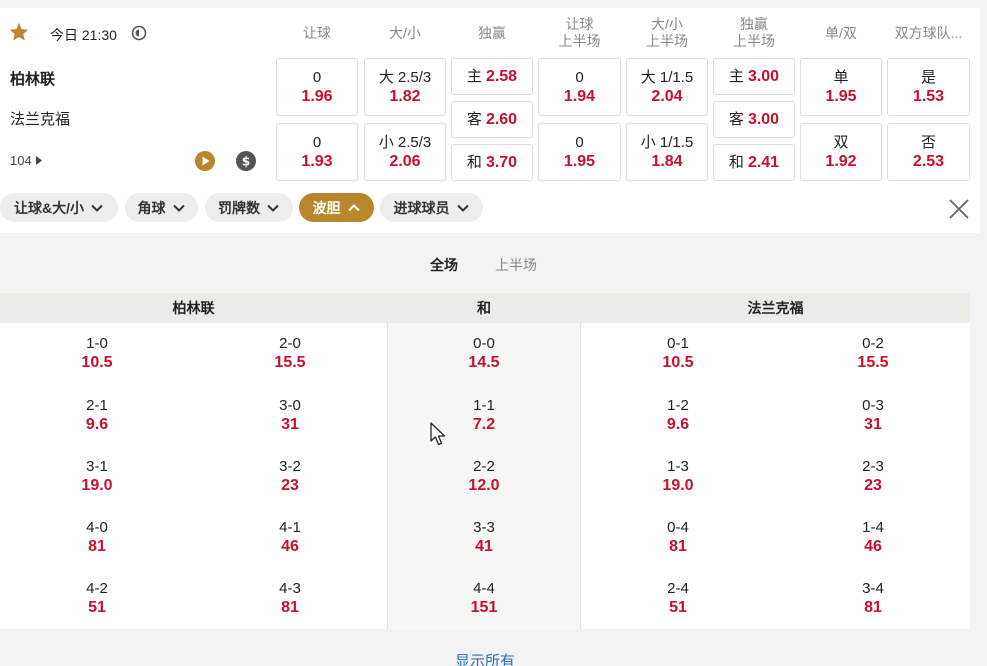  What do you see at coordinates (290, 343) in the screenshot?
I see `score-label: 2-0` at bounding box center [290, 343].